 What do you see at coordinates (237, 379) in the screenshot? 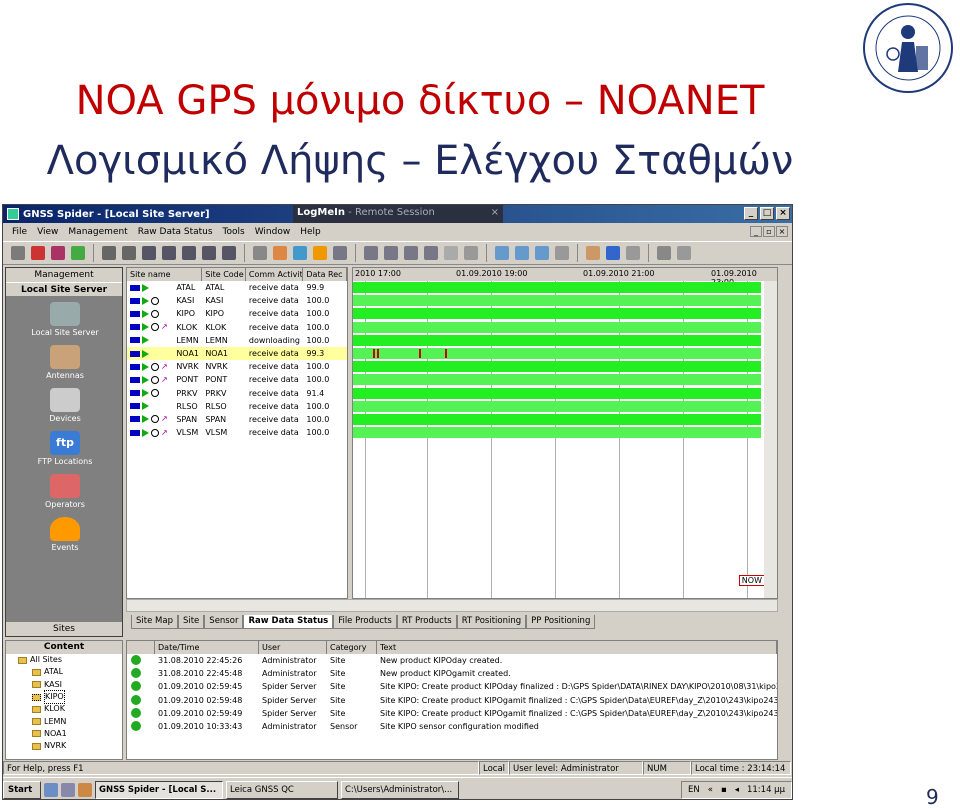
I see `site-row: ↗ PONT PONT receive data 100.0` at bounding box center [237, 379].